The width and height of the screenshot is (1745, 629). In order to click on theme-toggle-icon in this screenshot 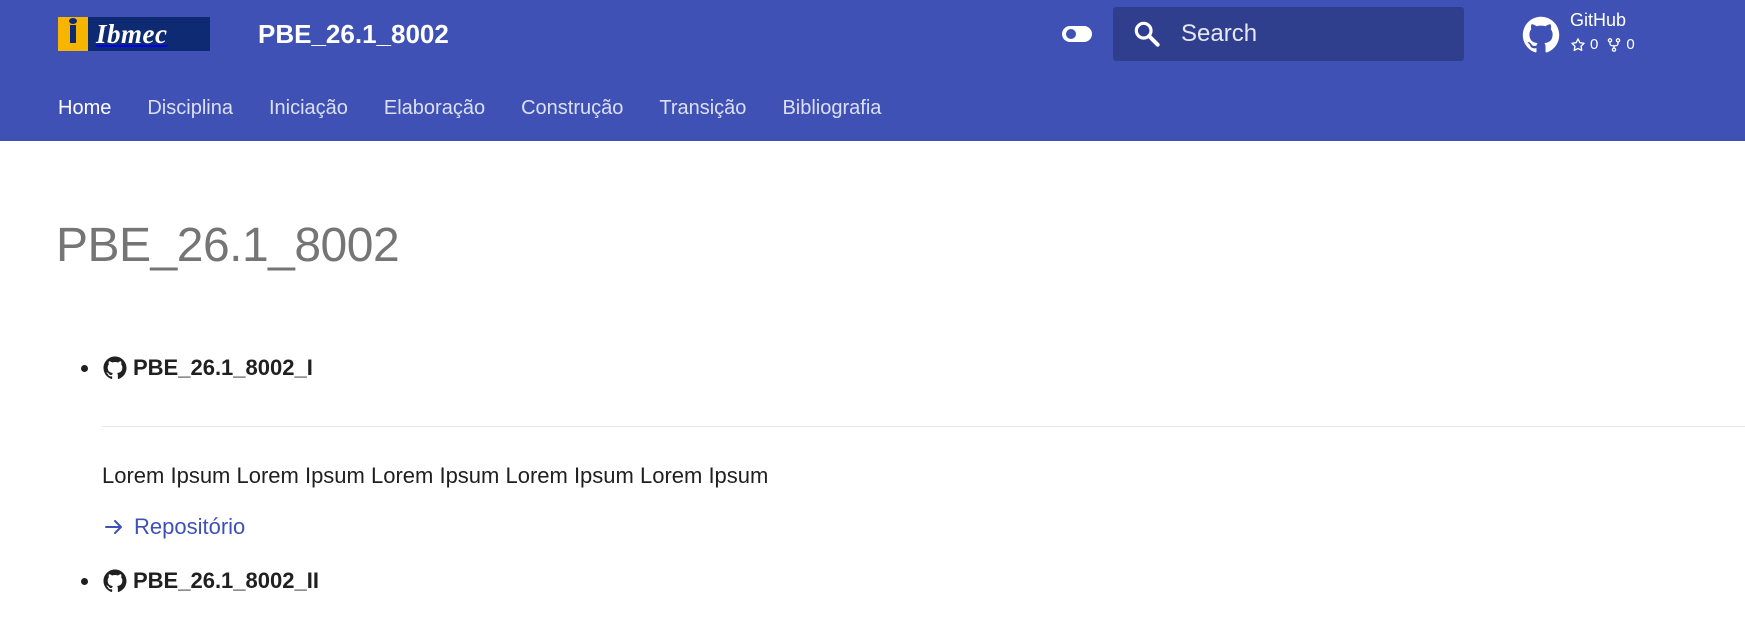, I will do `click(1077, 34)`.